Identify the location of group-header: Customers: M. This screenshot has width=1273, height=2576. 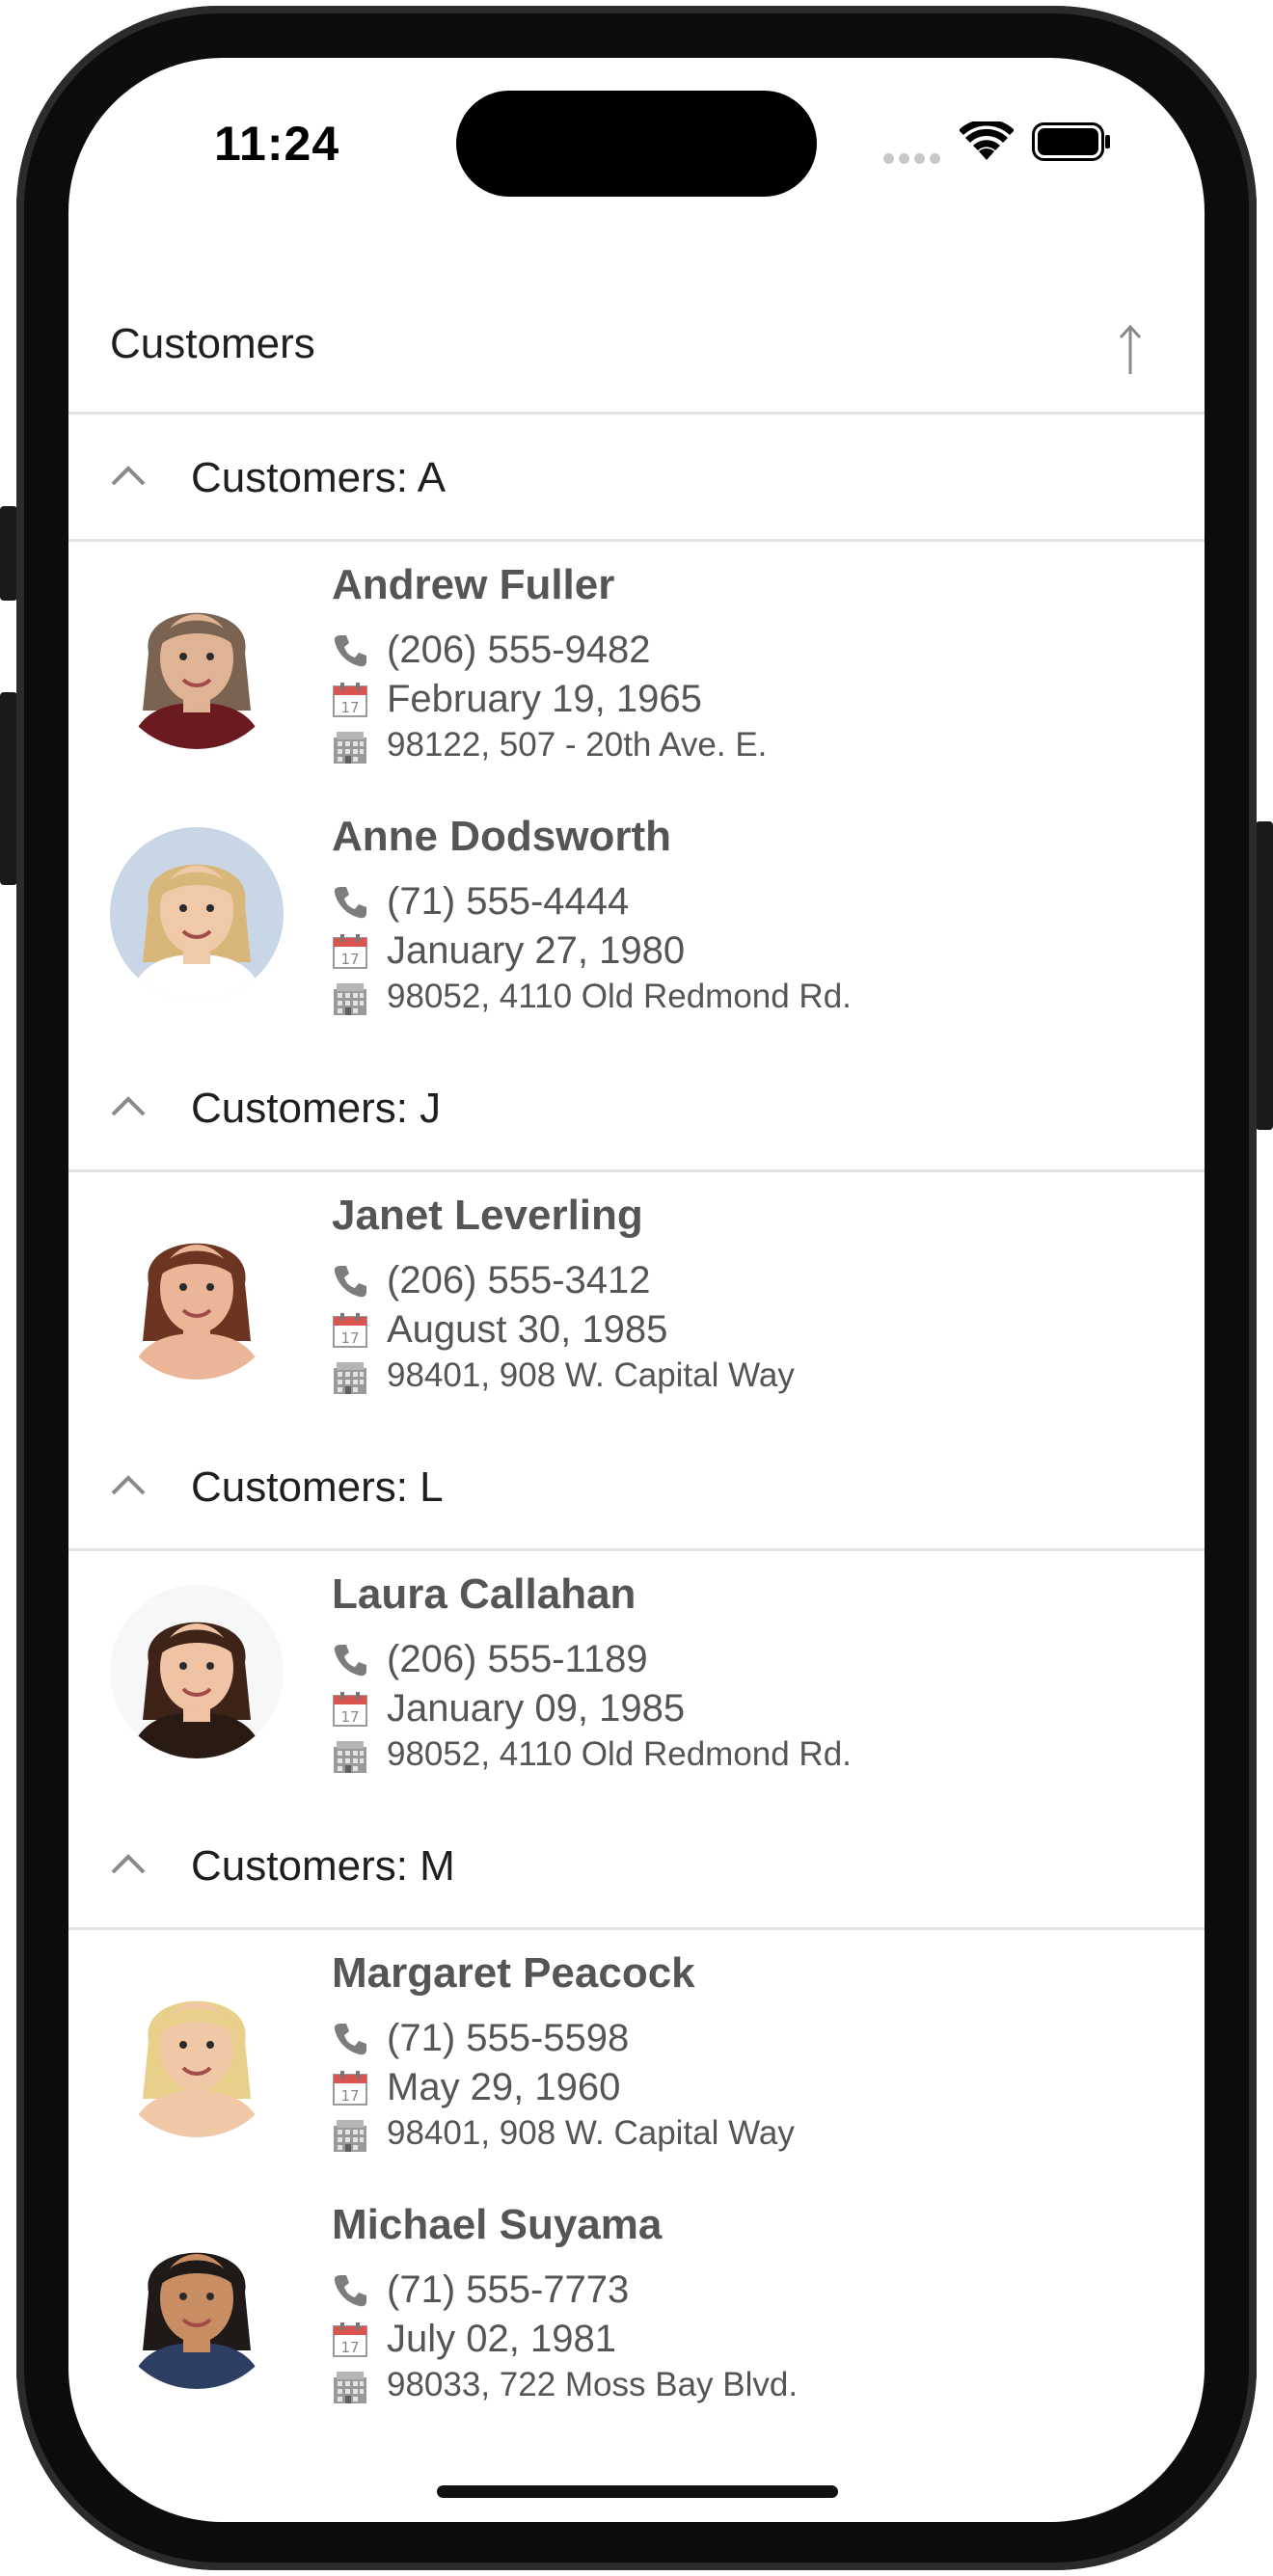
(637, 1867).